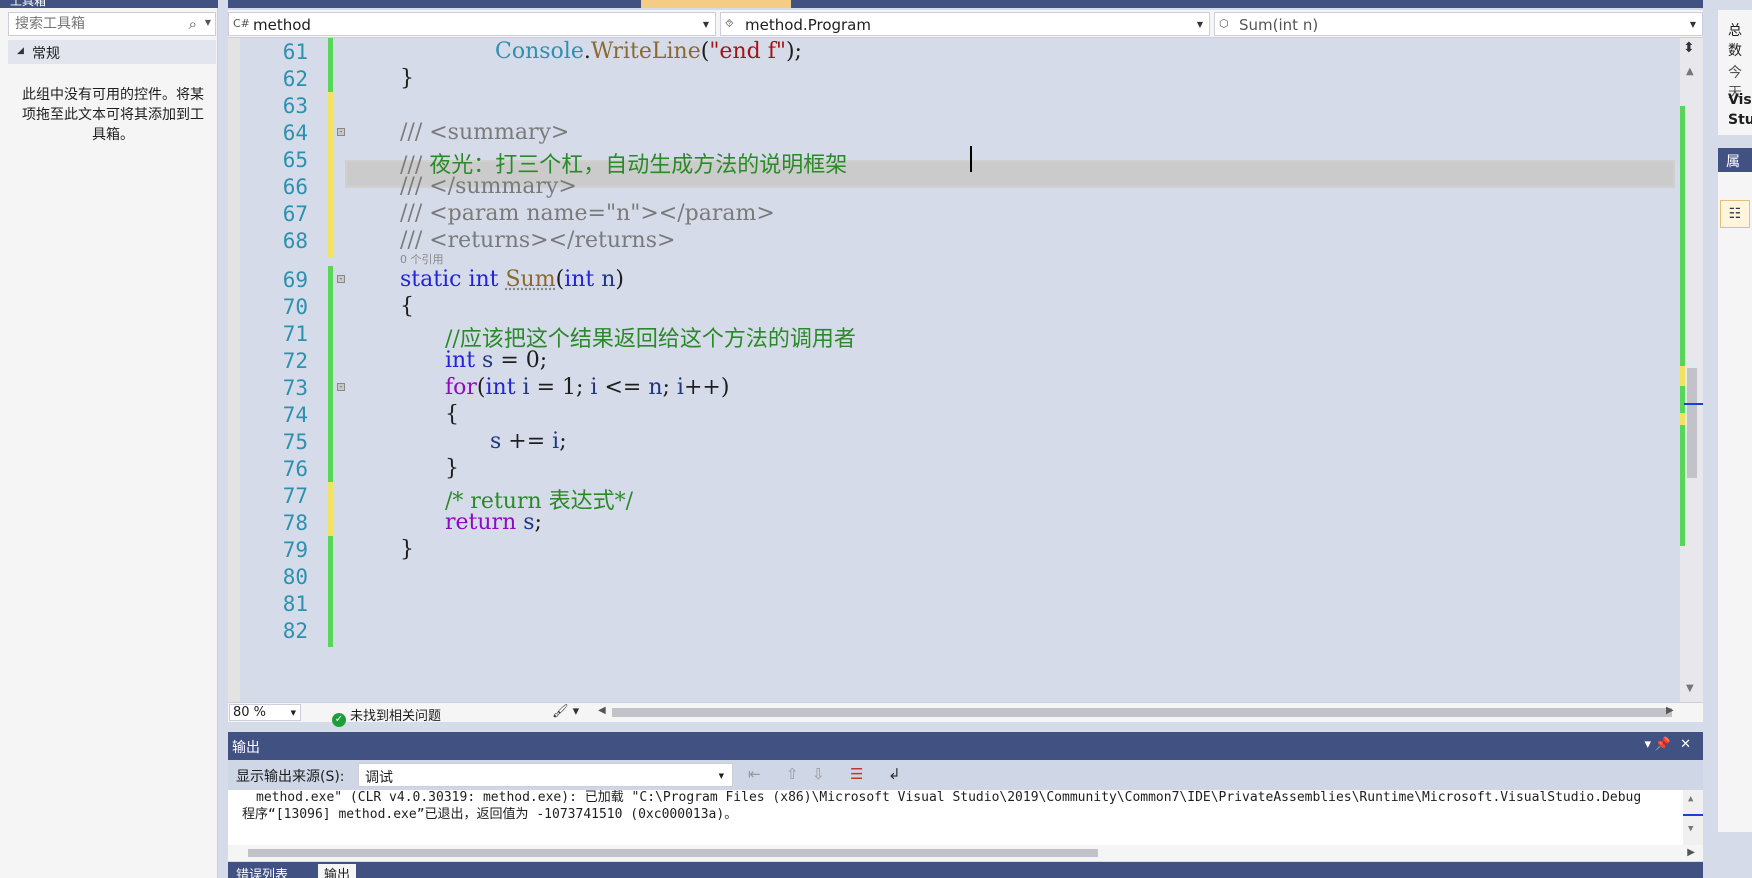 This screenshot has height=878, width=1752. Describe the element at coordinates (1224, 23) in the screenshot. I see `method-icon: ⬡` at that location.